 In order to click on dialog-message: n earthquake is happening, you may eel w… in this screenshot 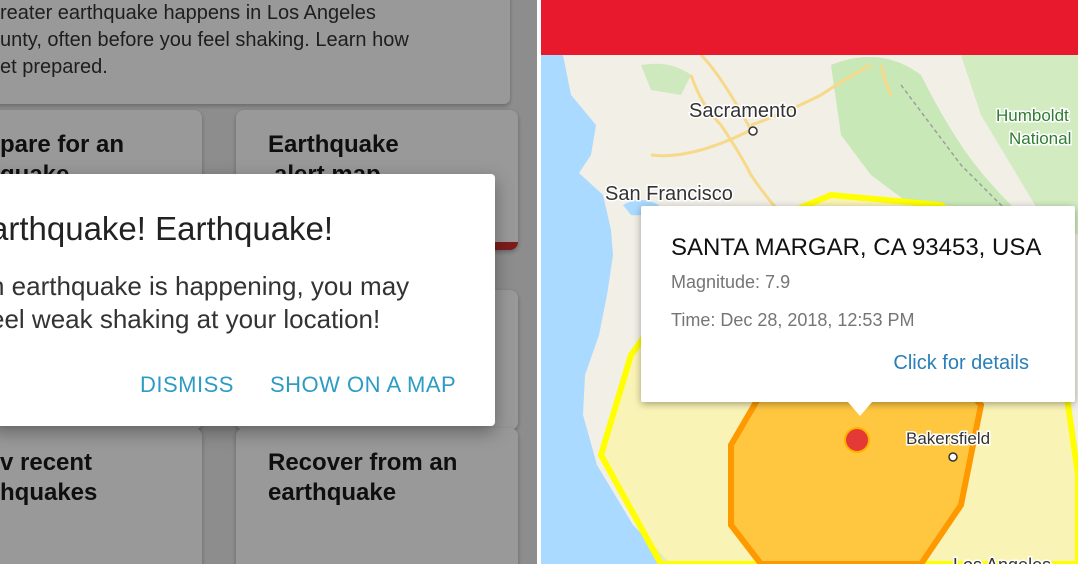, I will do `click(204, 303)`.